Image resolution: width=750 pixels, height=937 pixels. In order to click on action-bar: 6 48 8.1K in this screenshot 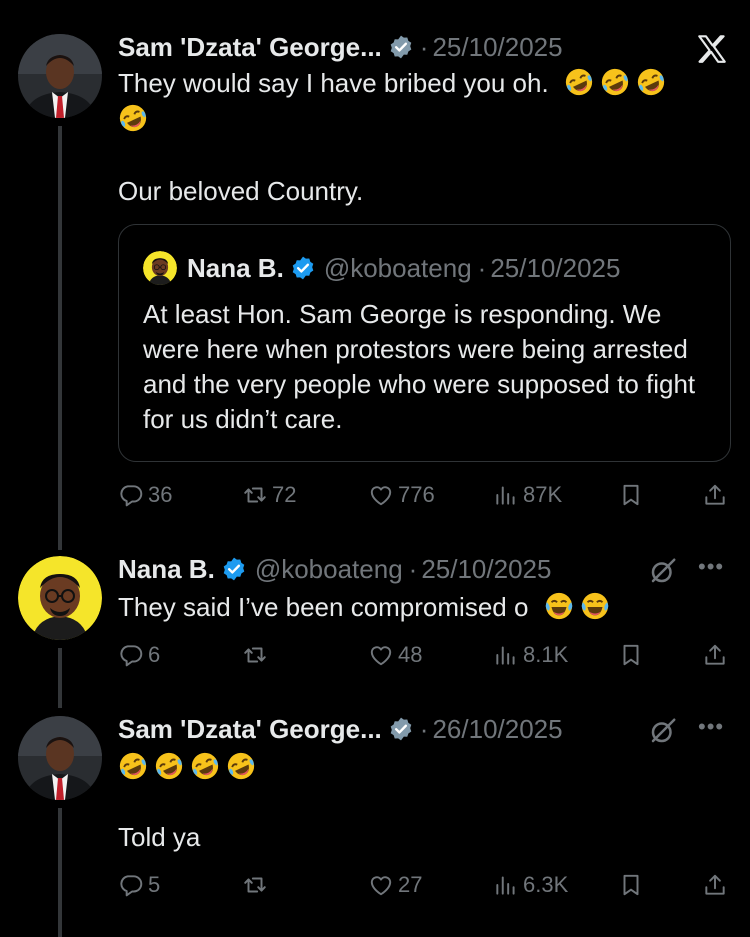, I will do `click(424, 657)`.